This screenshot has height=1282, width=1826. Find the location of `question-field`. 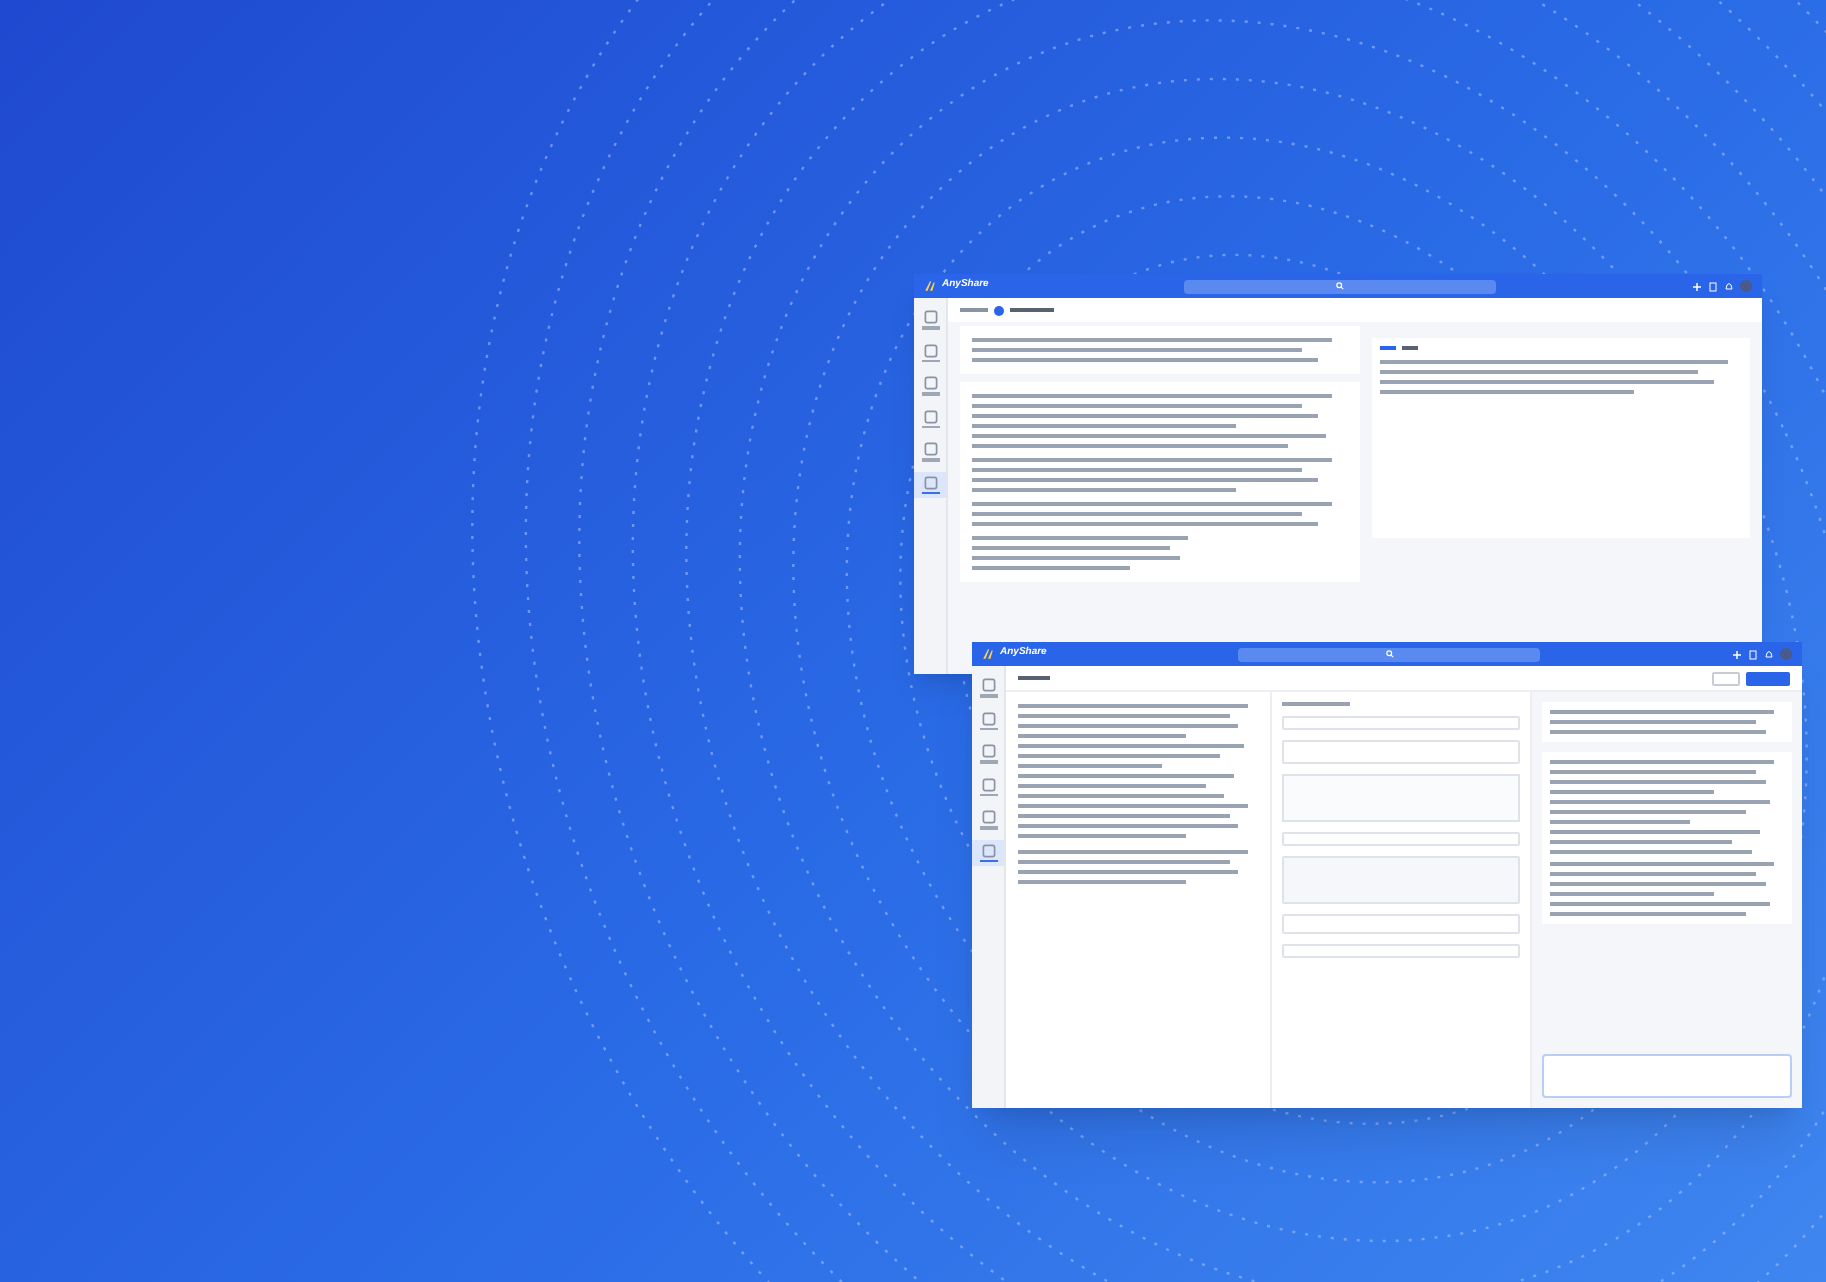

question-field is located at coordinates (1401, 951).